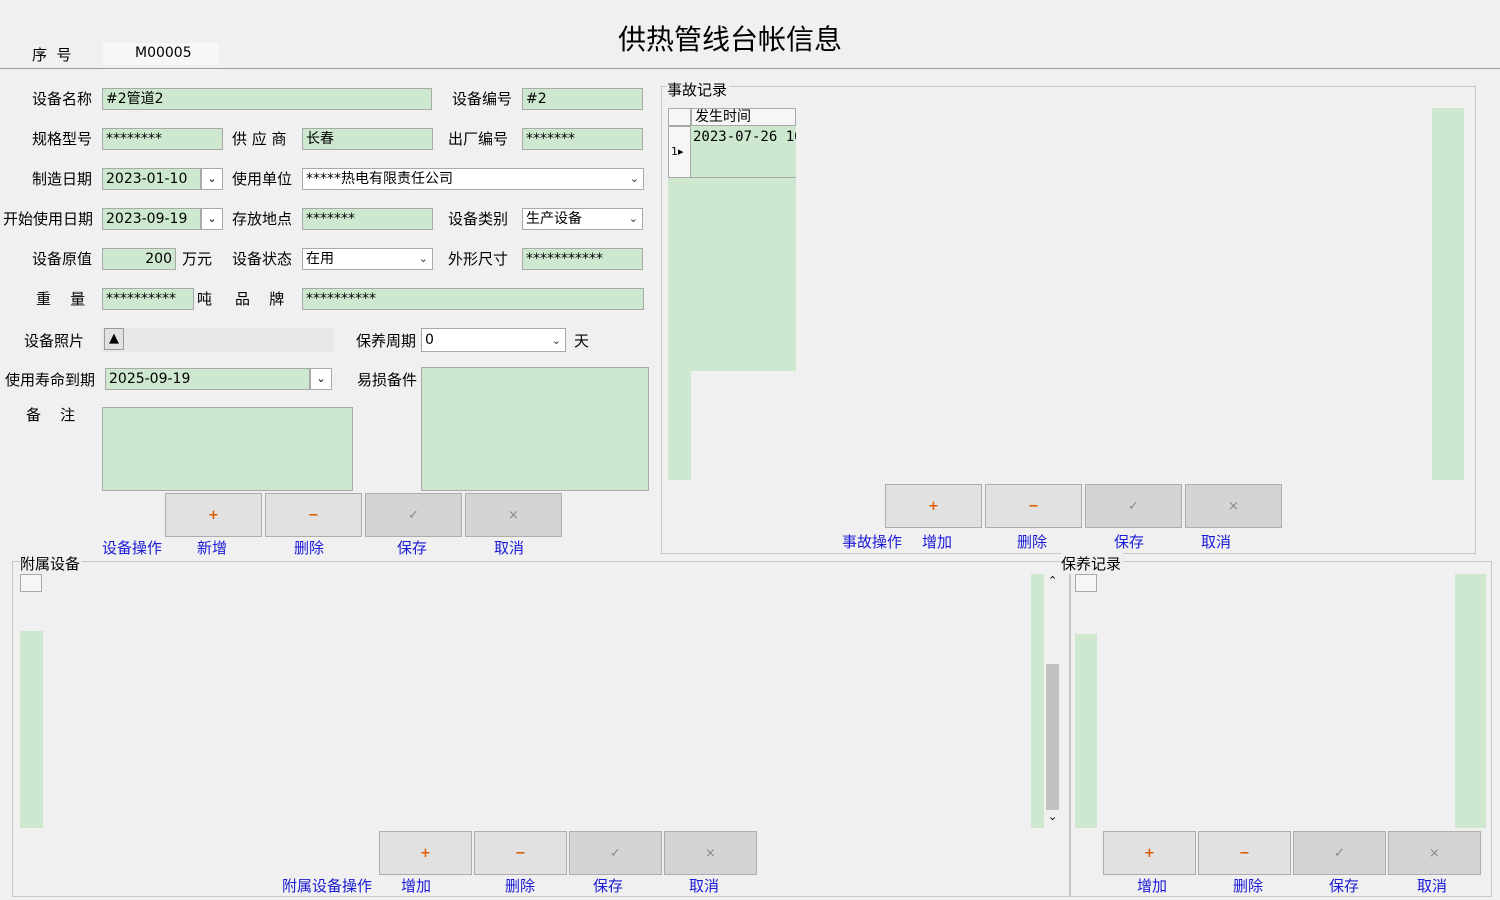 This screenshot has width=1500, height=900. Describe the element at coordinates (743, 152) in the screenshot. I see `accident-cell: 2023-07-26 10` at that location.